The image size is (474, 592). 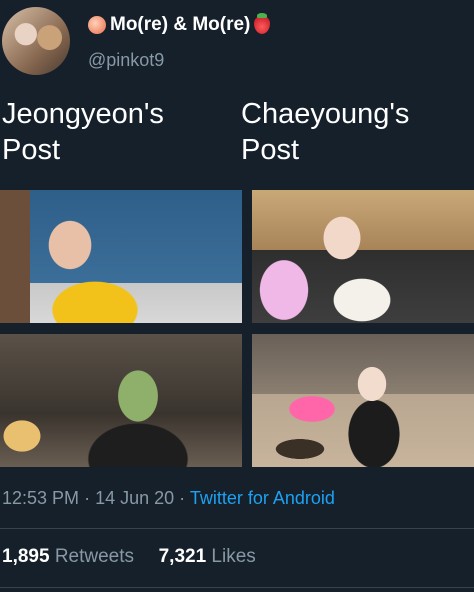 I want to click on tweet-source-link: Twitter for Android, so click(x=262, y=498).